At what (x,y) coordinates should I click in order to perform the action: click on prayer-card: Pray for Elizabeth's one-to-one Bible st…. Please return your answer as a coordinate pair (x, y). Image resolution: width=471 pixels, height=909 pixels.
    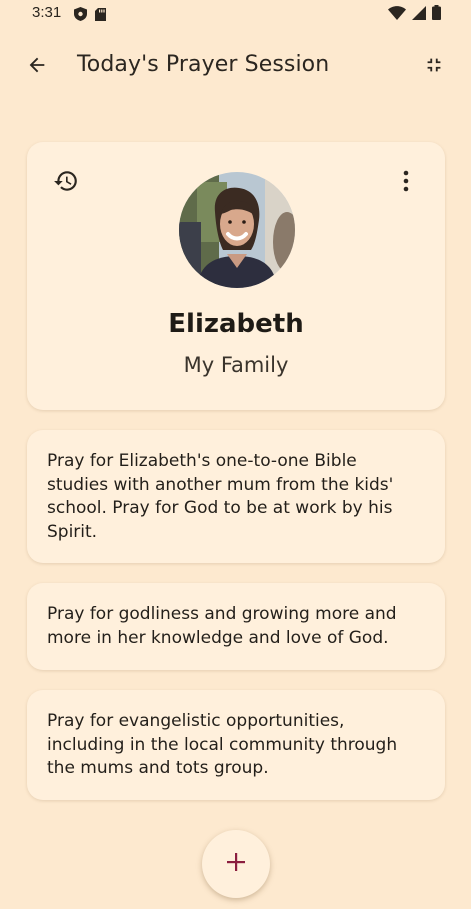
    Looking at the image, I should click on (236, 496).